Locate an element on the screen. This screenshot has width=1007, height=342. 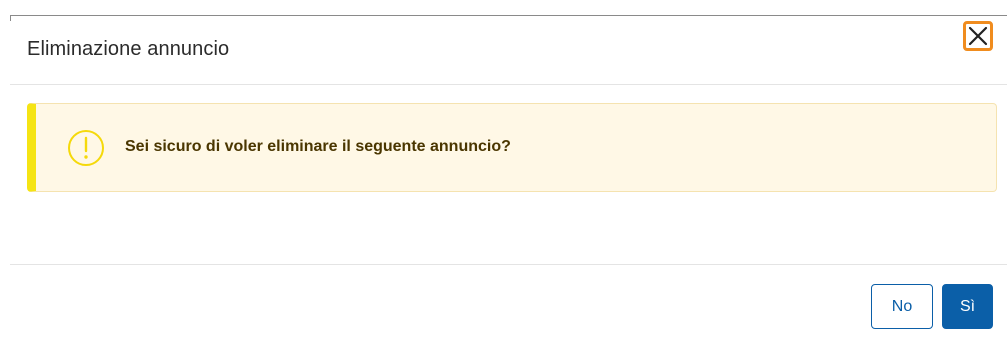
no-button: No is located at coordinates (902, 306).